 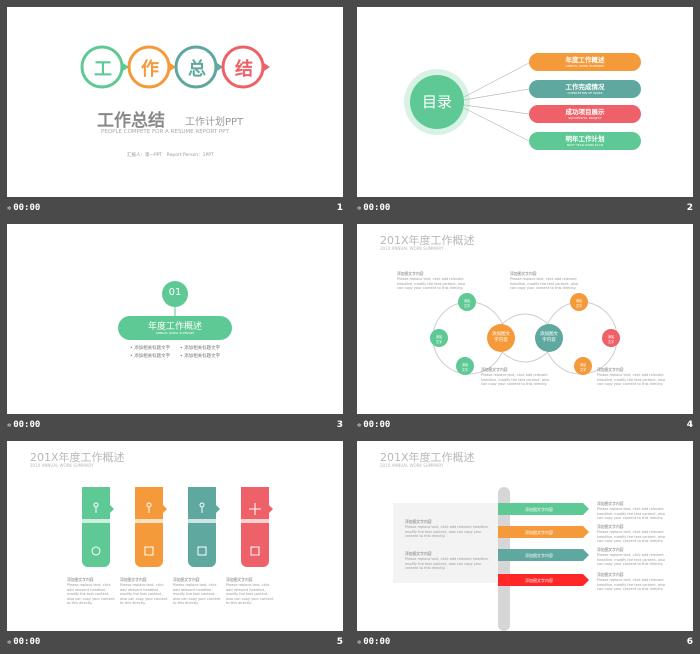 What do you see at coordinates (197, 69) in the screenshot?
I see `circle-char-3: 总` at bounding box center [197, 69].